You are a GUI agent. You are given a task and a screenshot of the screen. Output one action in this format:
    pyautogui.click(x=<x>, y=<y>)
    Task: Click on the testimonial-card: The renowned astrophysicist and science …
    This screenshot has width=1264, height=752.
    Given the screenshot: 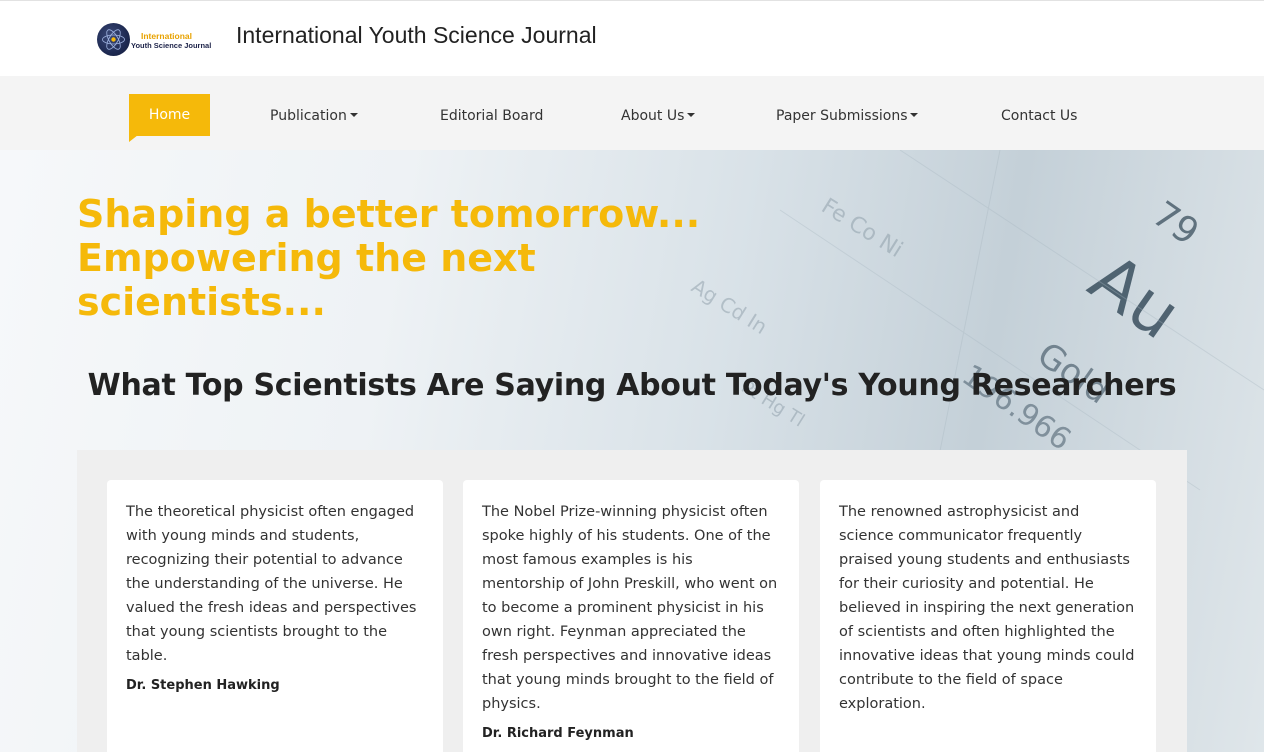 What is the action you would take?
    pyautogui.click(x=988, y=616)
    